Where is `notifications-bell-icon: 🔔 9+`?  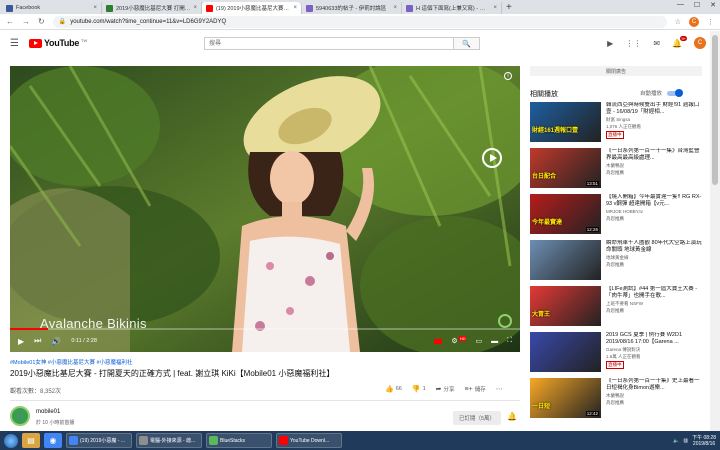 notifications-bell-icon: 🔔 9+ is located at coordinates (679, 41).